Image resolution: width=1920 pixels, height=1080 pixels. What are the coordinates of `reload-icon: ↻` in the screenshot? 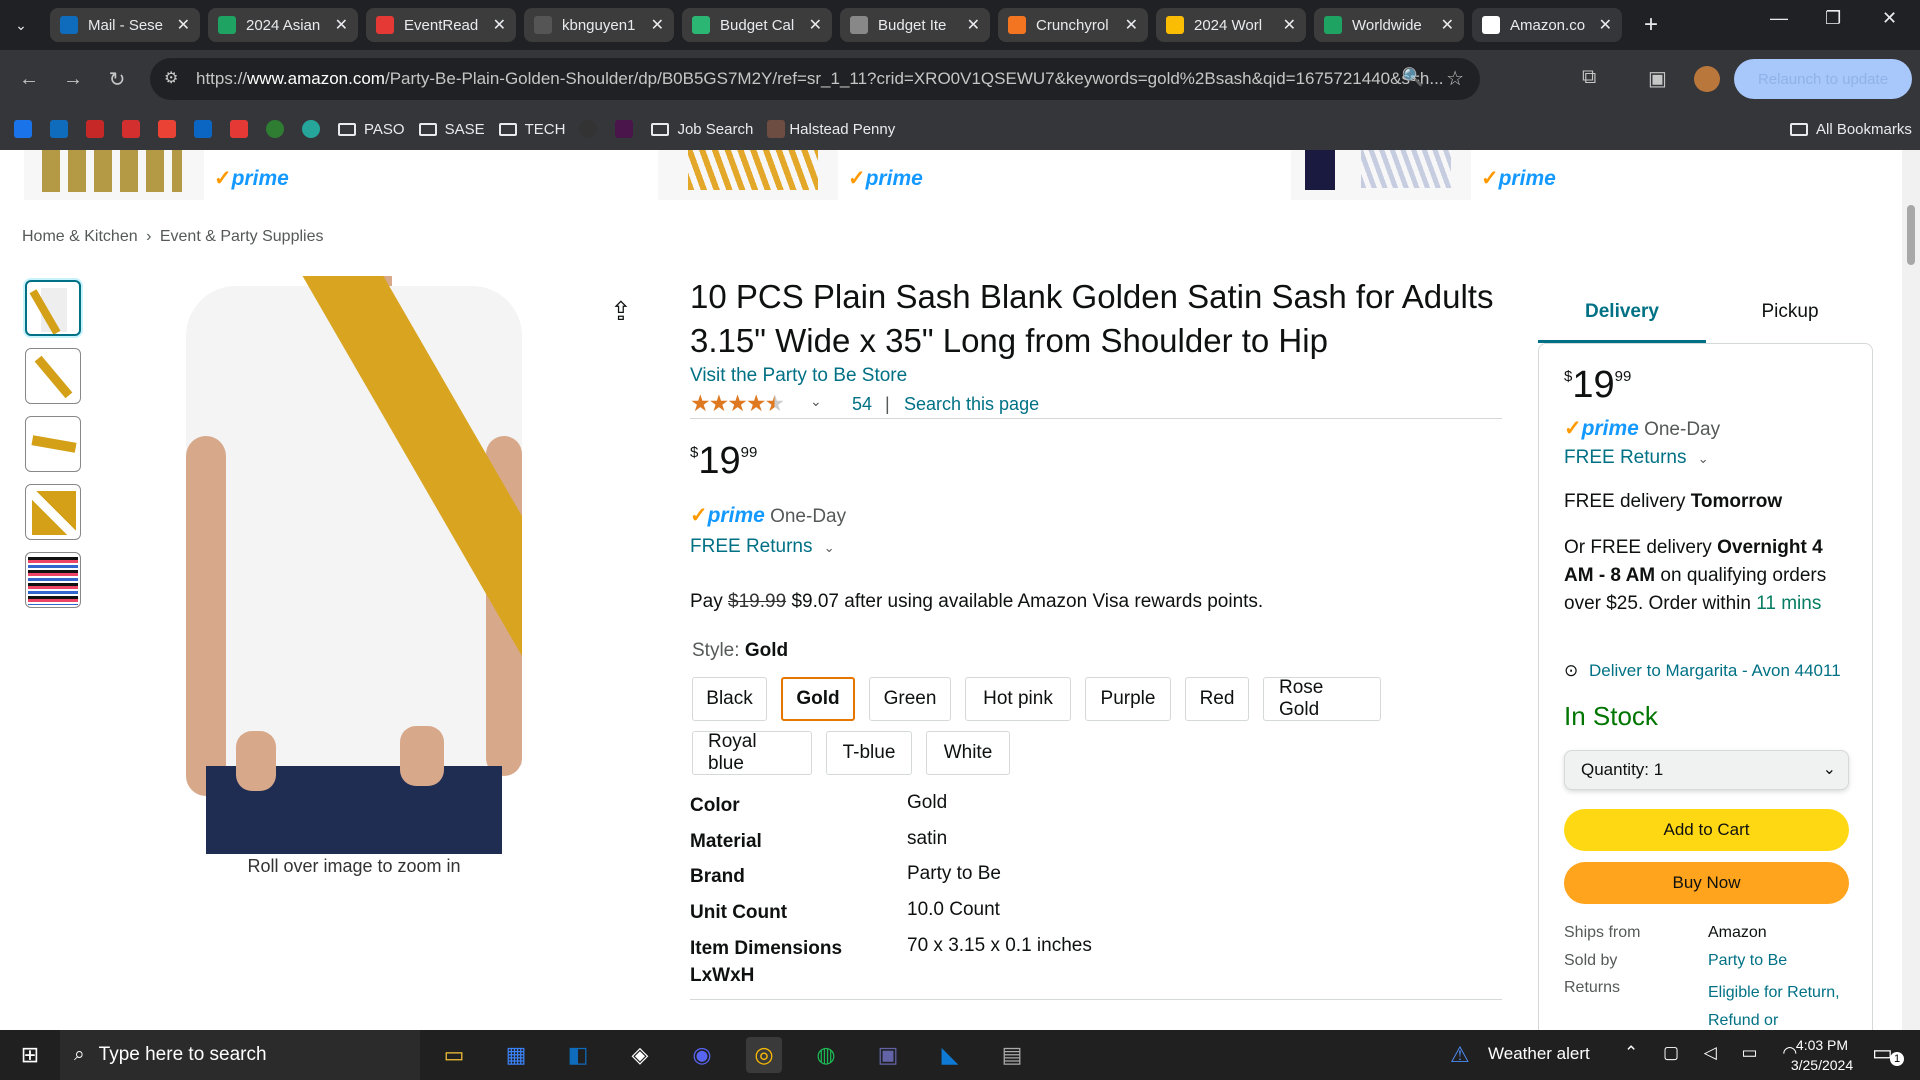 It's located at (117, 79).